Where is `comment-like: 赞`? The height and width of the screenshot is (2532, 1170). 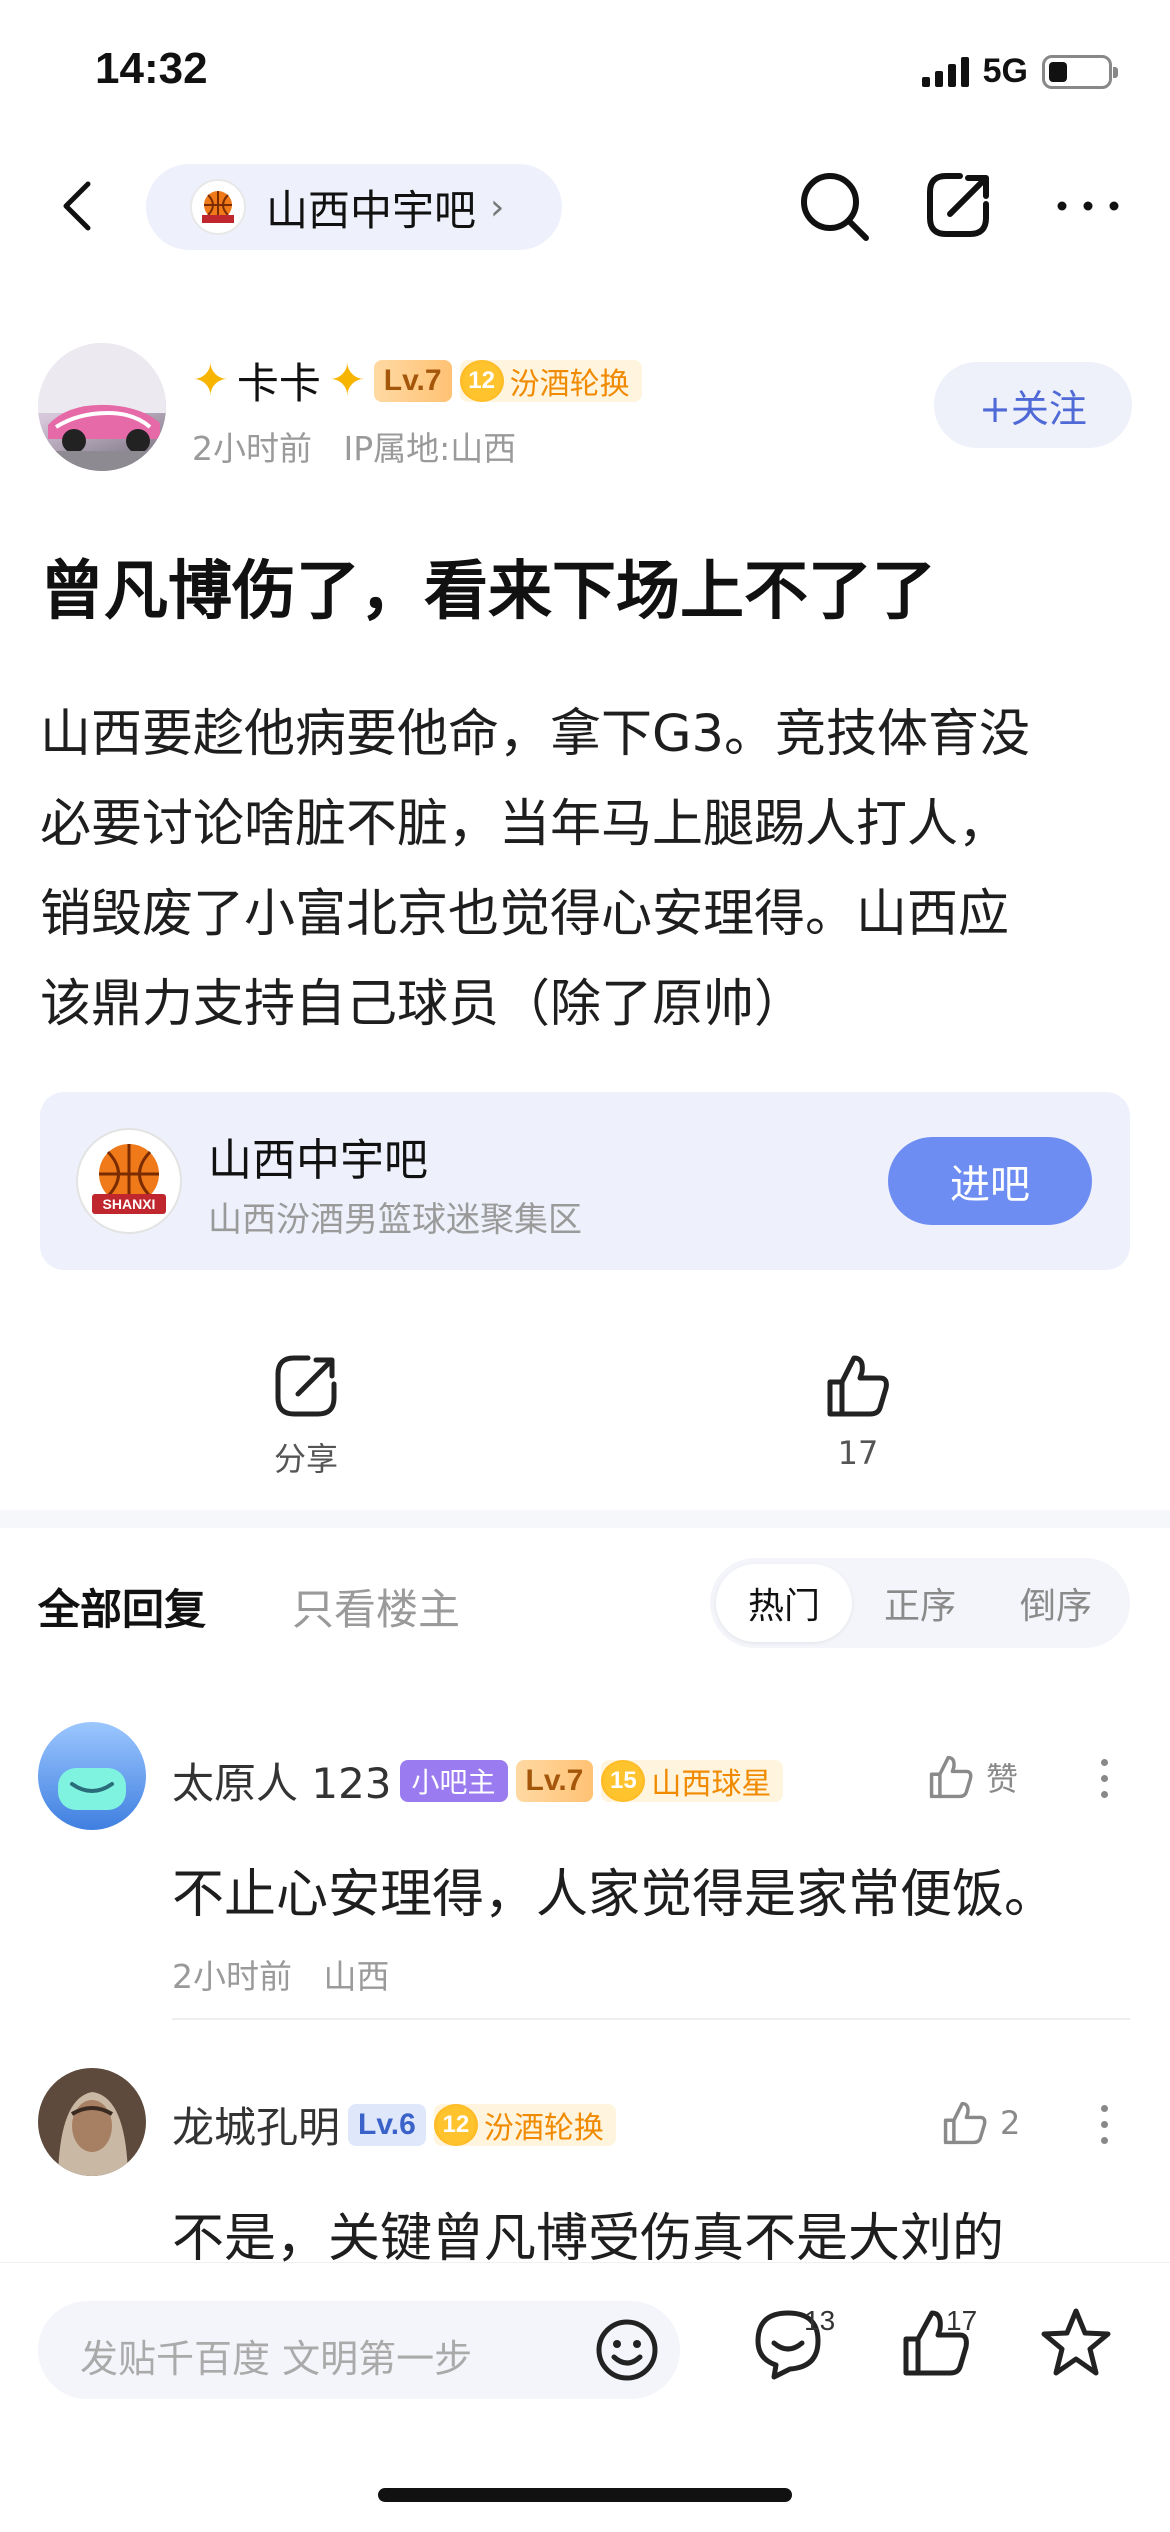 comment-like: 赞 is located at coordinates (972, 1777).